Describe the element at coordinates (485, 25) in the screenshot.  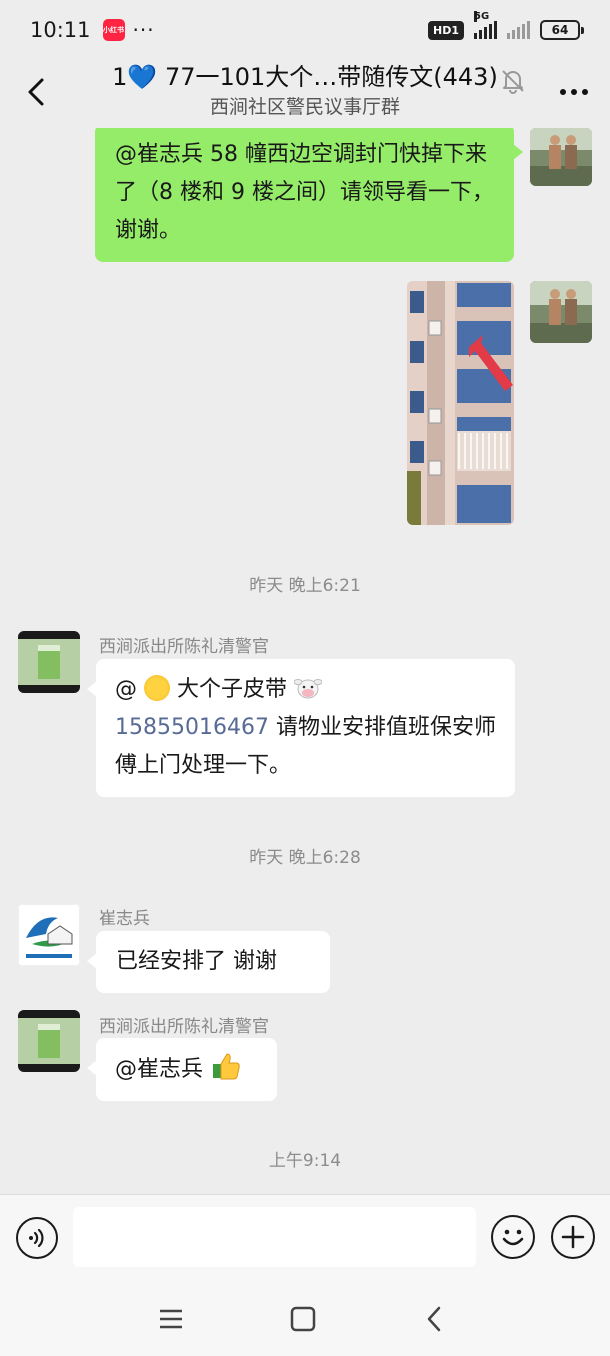
I see `signal-5g-icon: 5G` at that location.